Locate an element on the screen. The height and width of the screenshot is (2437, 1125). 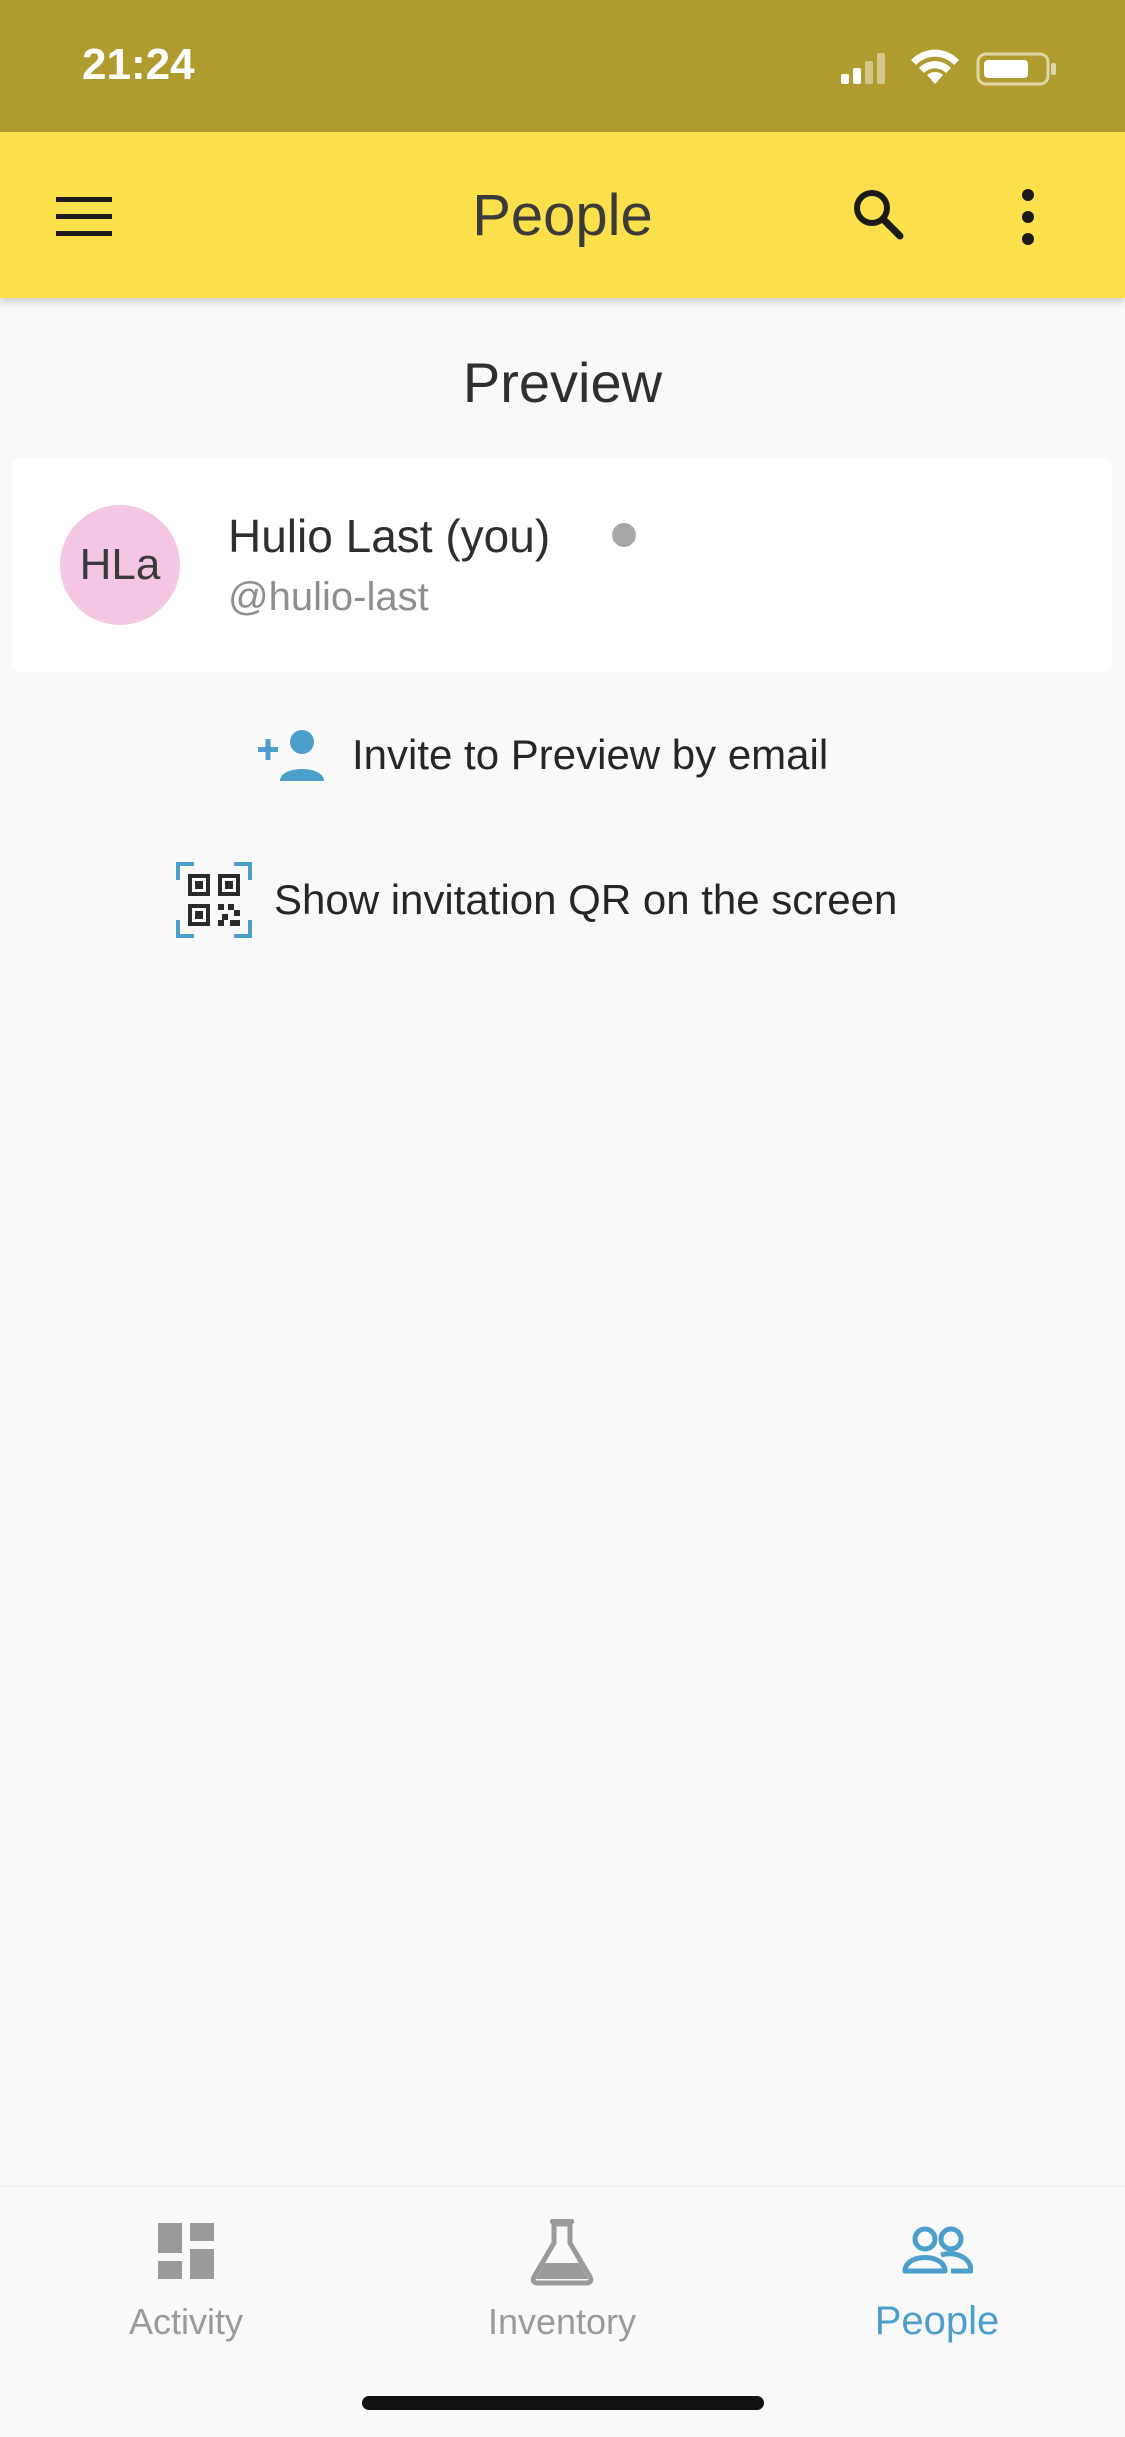
app-bar: People is located at coordinates (562, 215).